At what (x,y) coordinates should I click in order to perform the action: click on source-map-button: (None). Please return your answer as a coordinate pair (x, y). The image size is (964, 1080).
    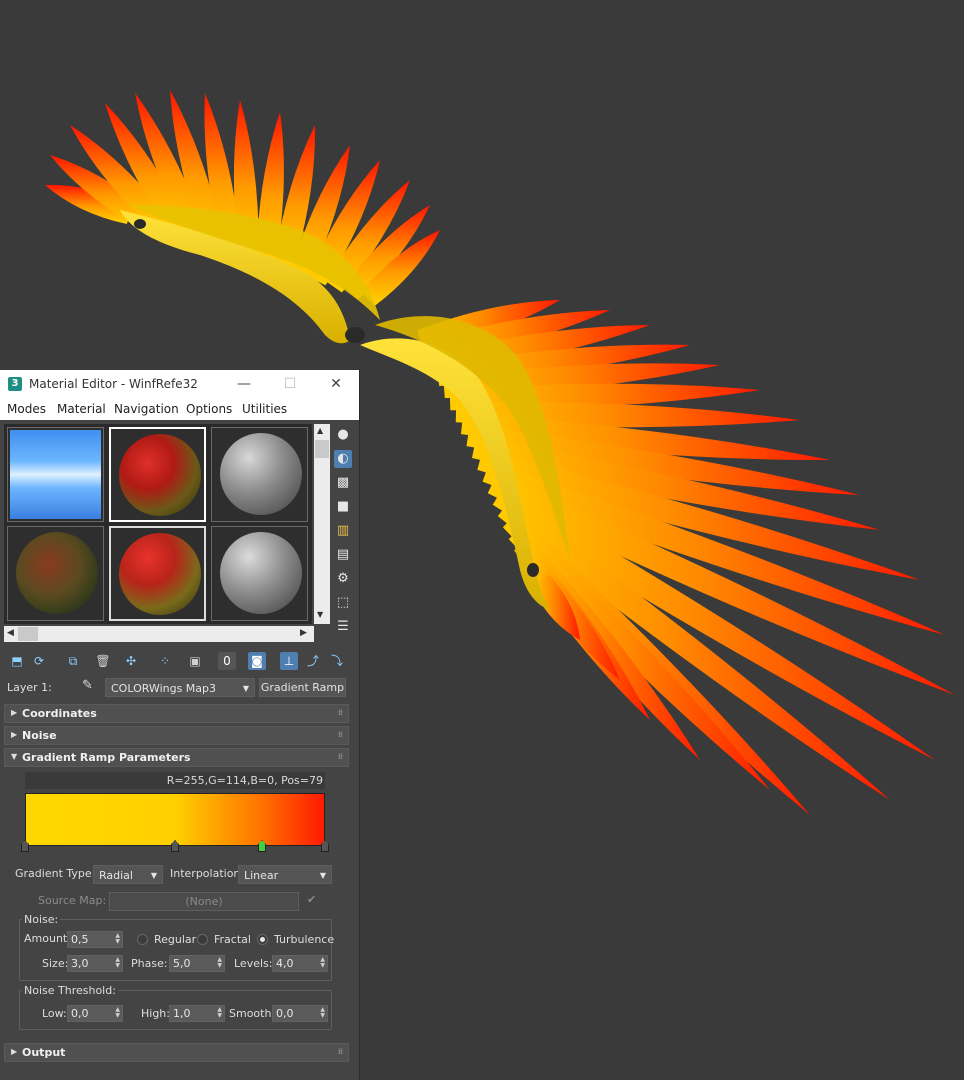
    Looking at the image, I should click on (204, 901).